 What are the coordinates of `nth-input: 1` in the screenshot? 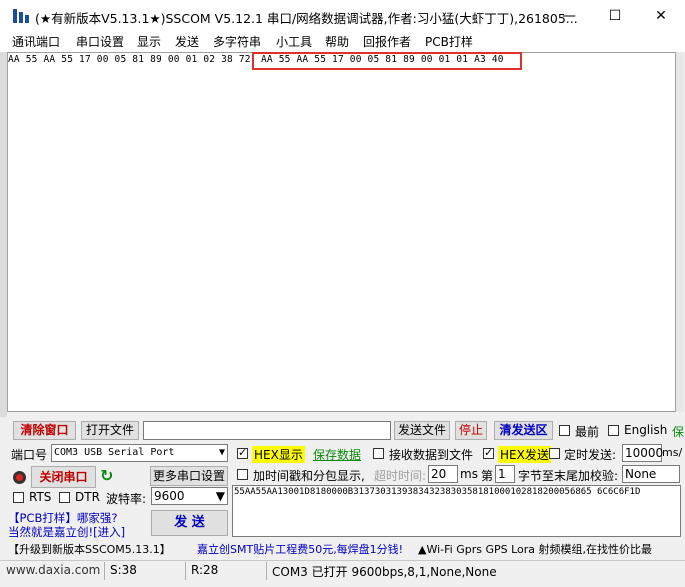 It's located at (505, 474).